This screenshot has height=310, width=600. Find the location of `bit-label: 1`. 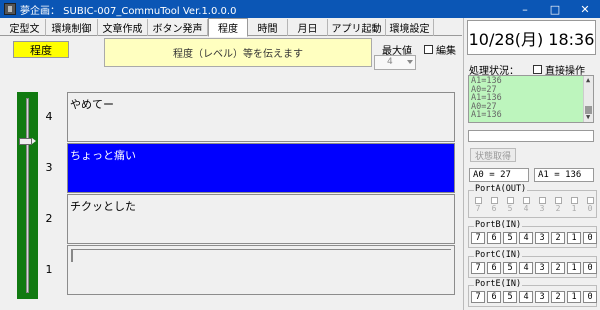

bit-label: 1 is located at coordinates (574, 208).